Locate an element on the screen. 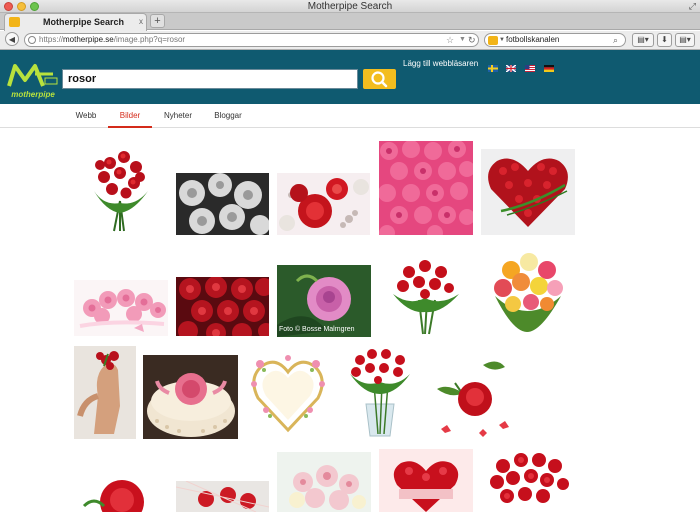 Image resolution: width=700 pixels, height=512 pixels. fullscreen-icon: ⤢ is located at coordinates (692, 6).